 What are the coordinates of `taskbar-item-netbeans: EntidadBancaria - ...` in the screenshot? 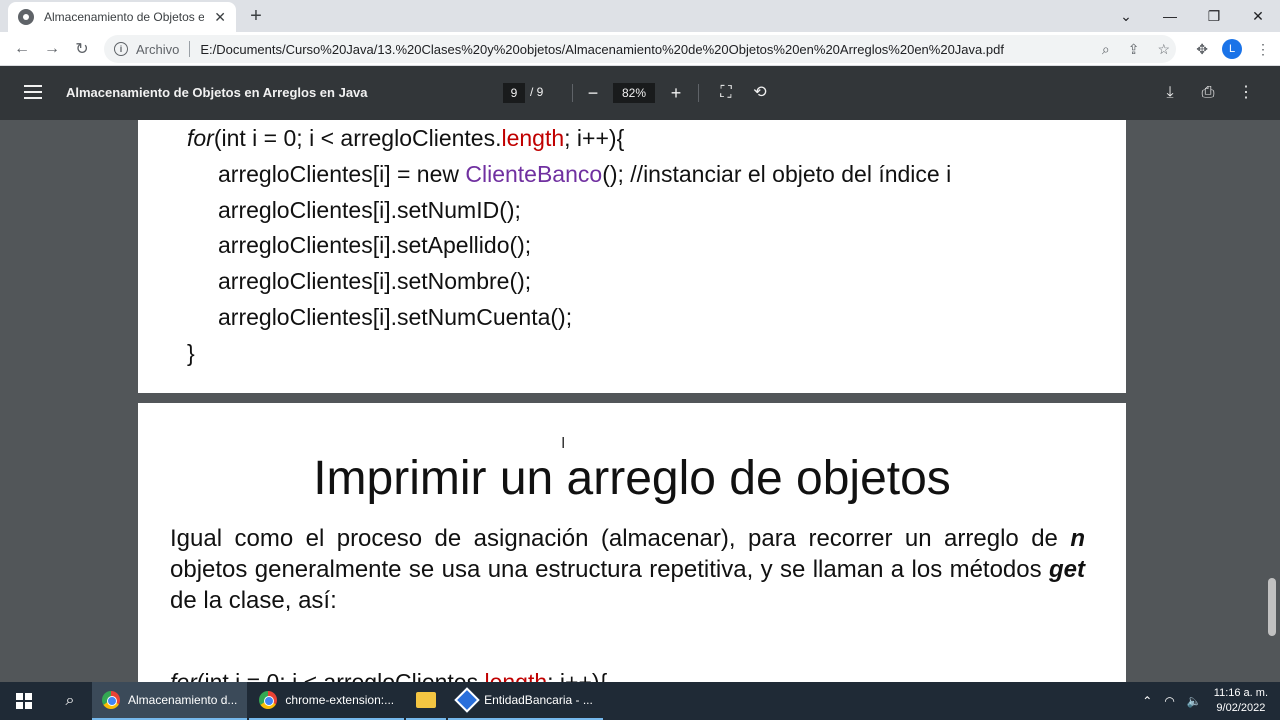 It's located at (525, 701).